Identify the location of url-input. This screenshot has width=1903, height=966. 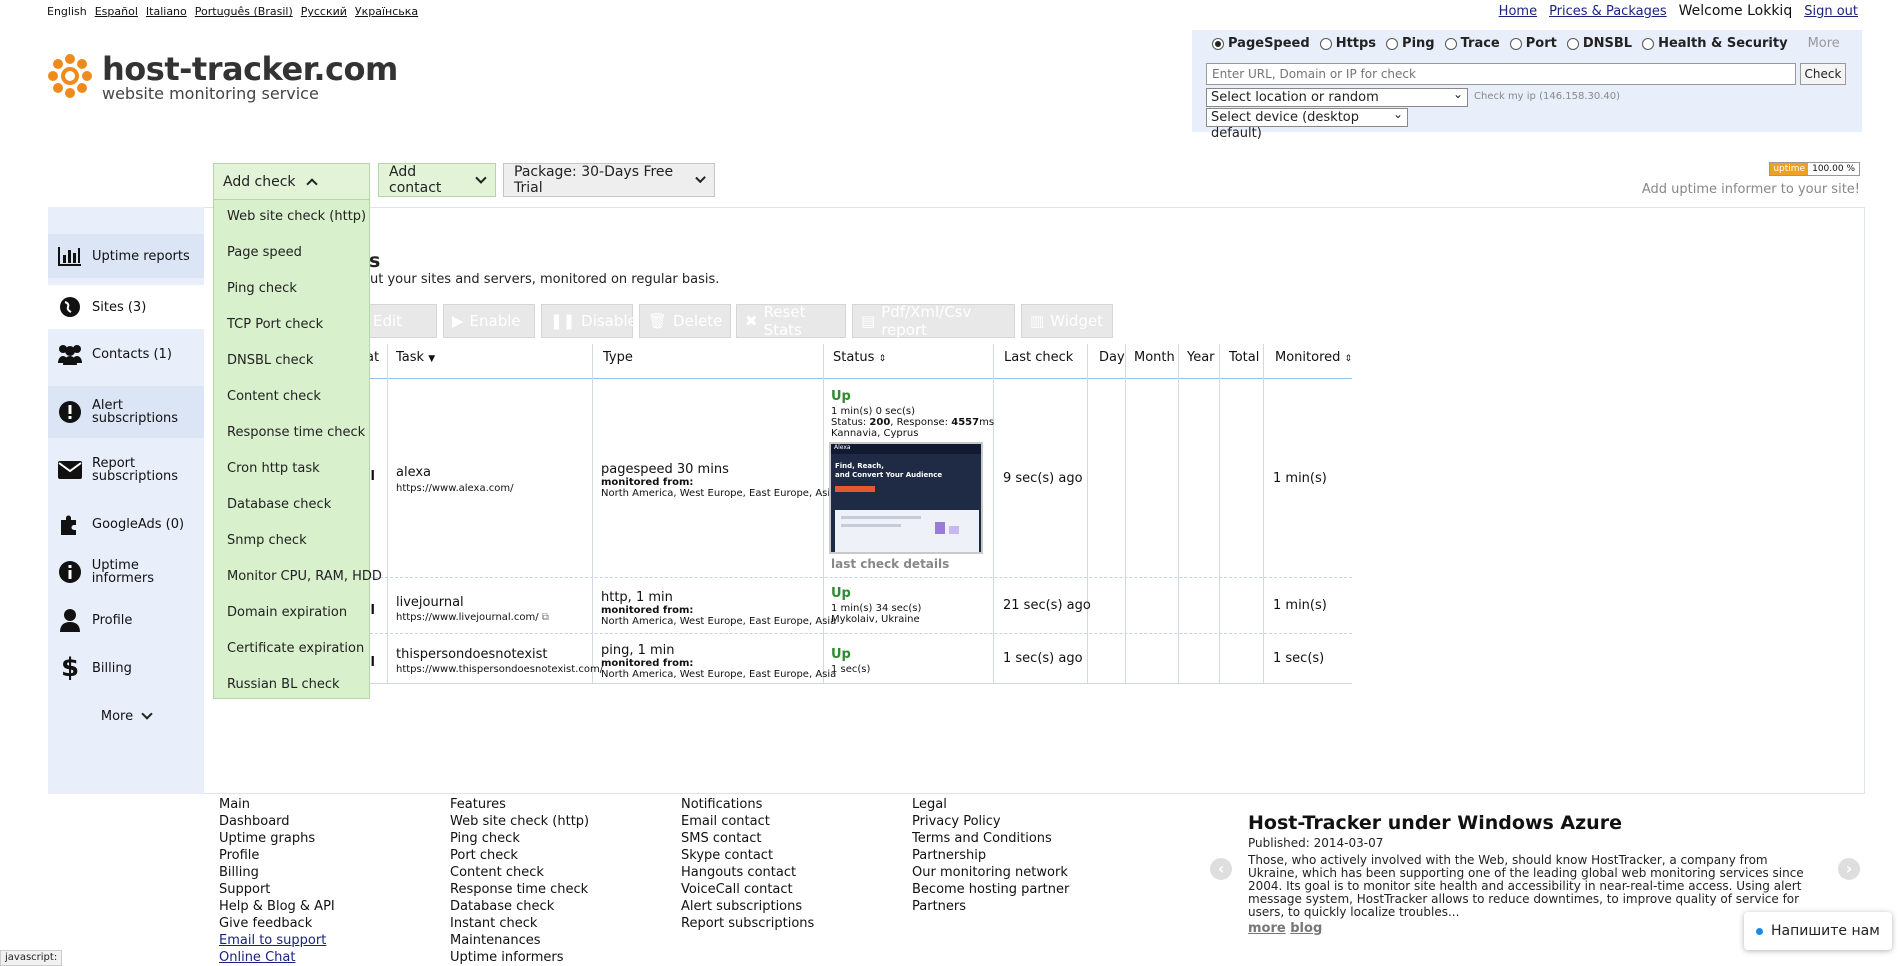
(1501, 74).